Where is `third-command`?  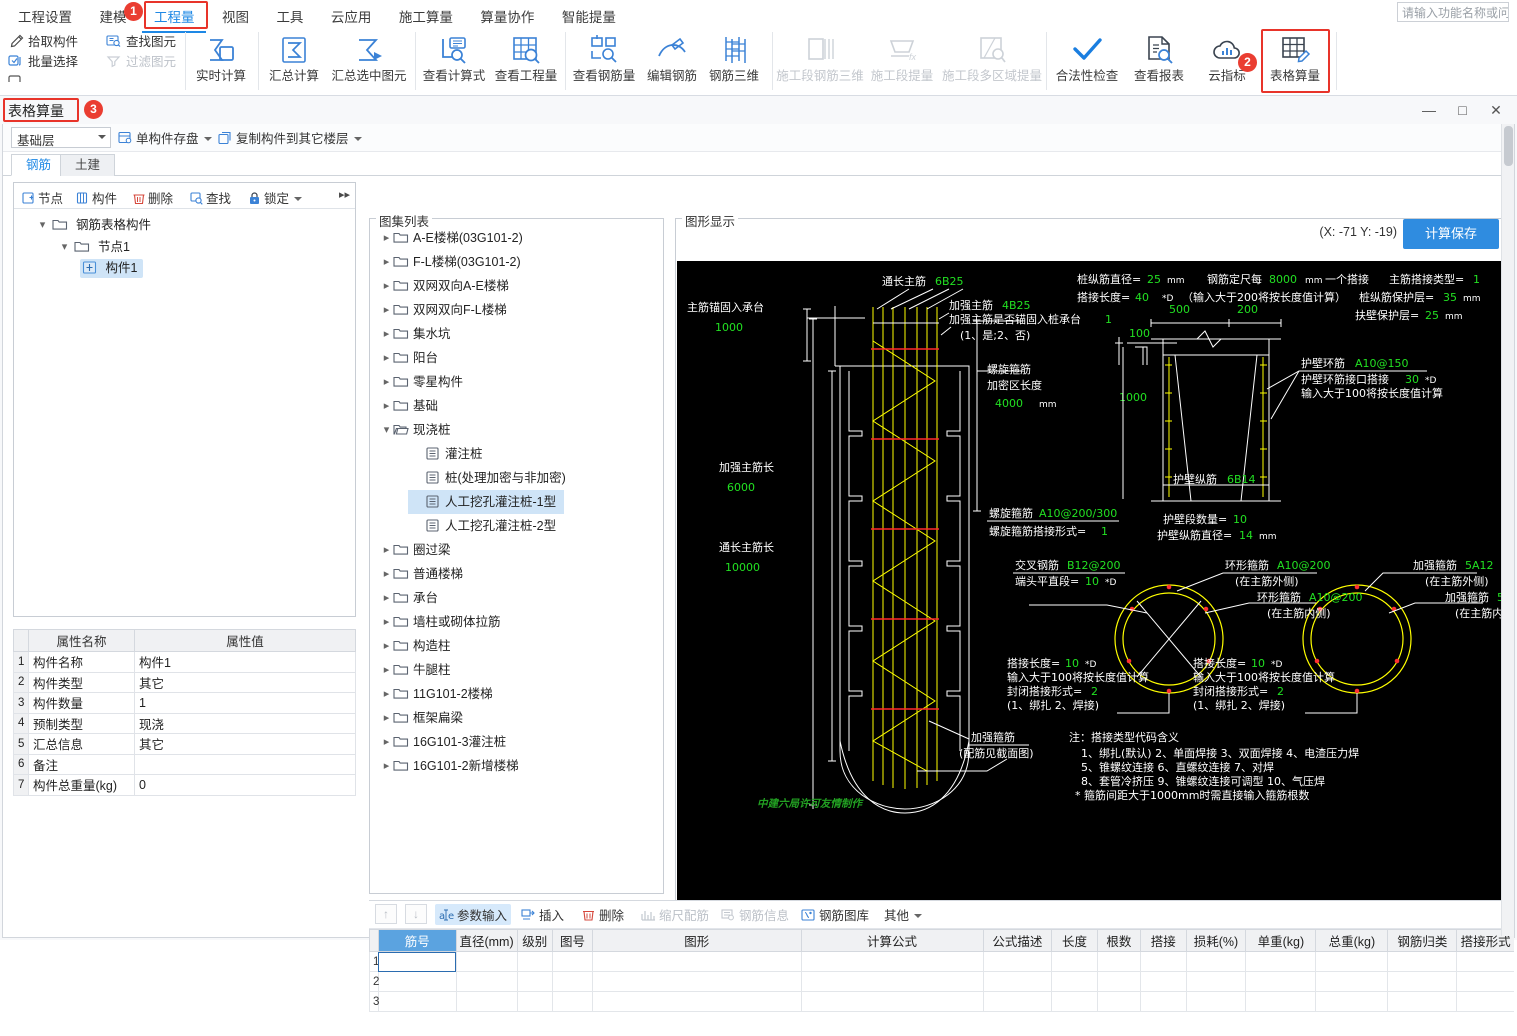 third-command is located at coordinates (42, 77).